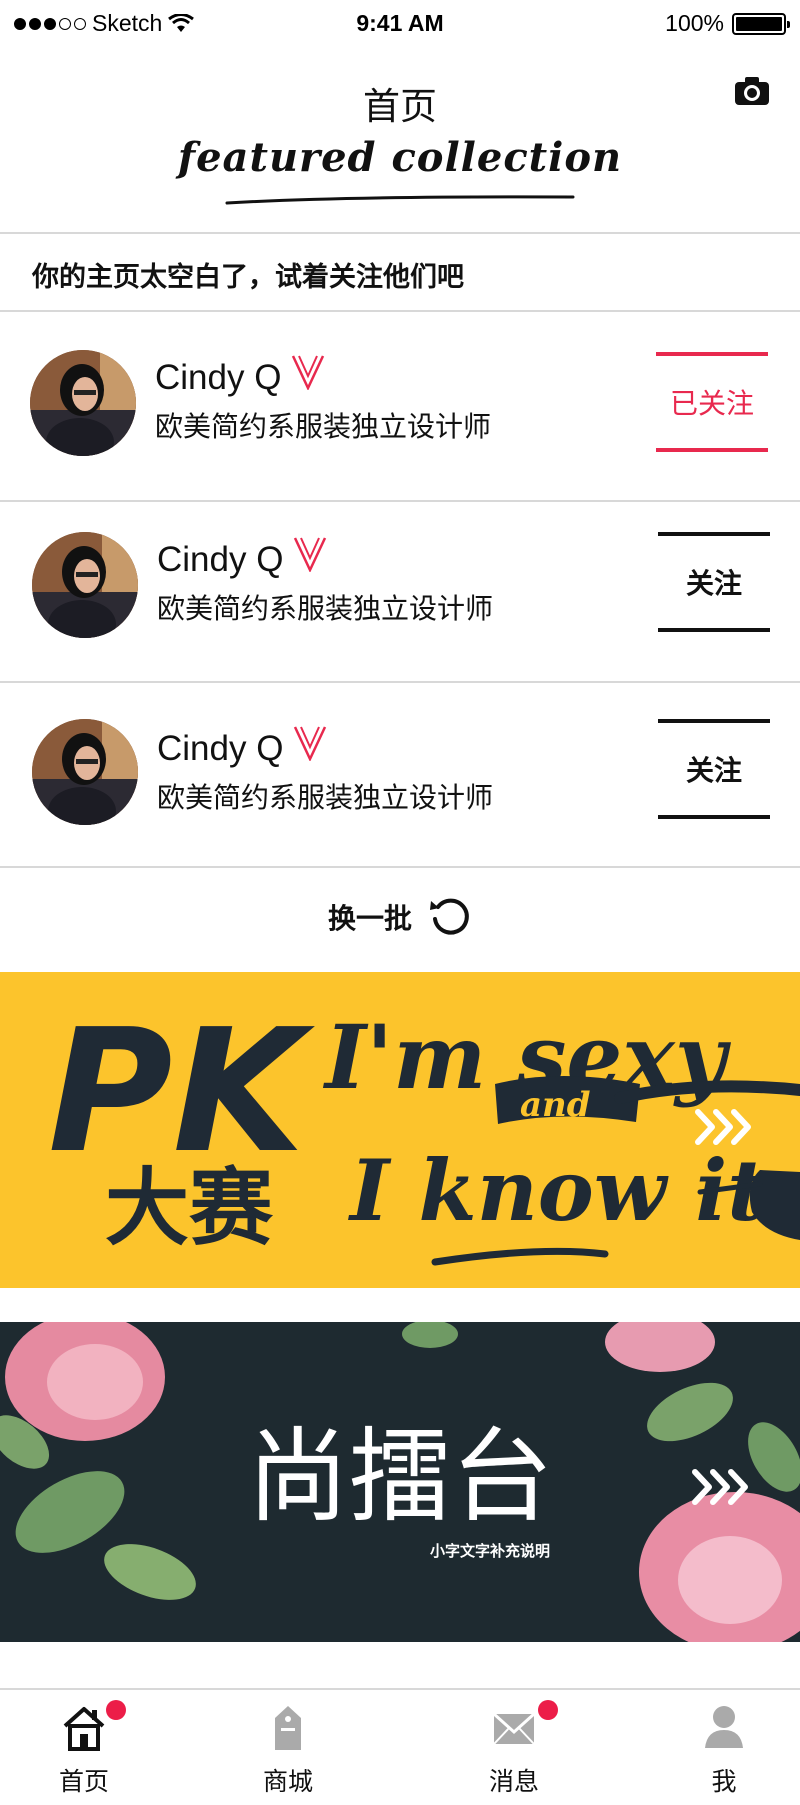 The image size is (800, 1805). Describe the element at coordinates (189, 1208) in the screenshot. I see `pk-cn-text: 大赛` at that location.